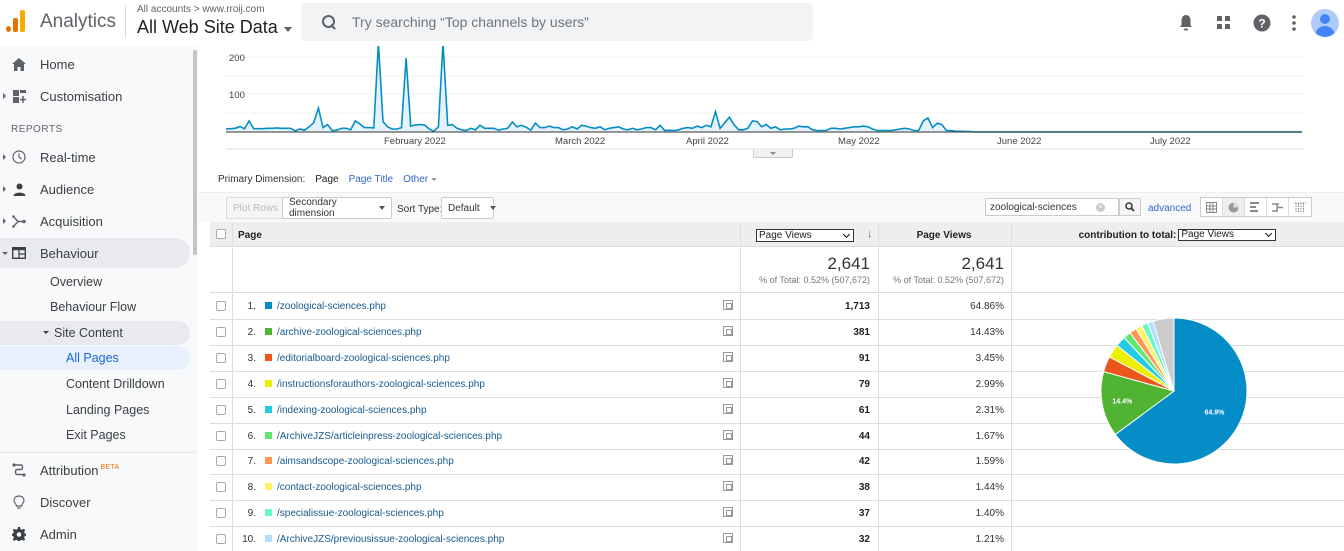 The image size is (1344, 551). Describe the element at coordinates (19, 502) in the screenshot. I see `lightbulb-icon` at that location.